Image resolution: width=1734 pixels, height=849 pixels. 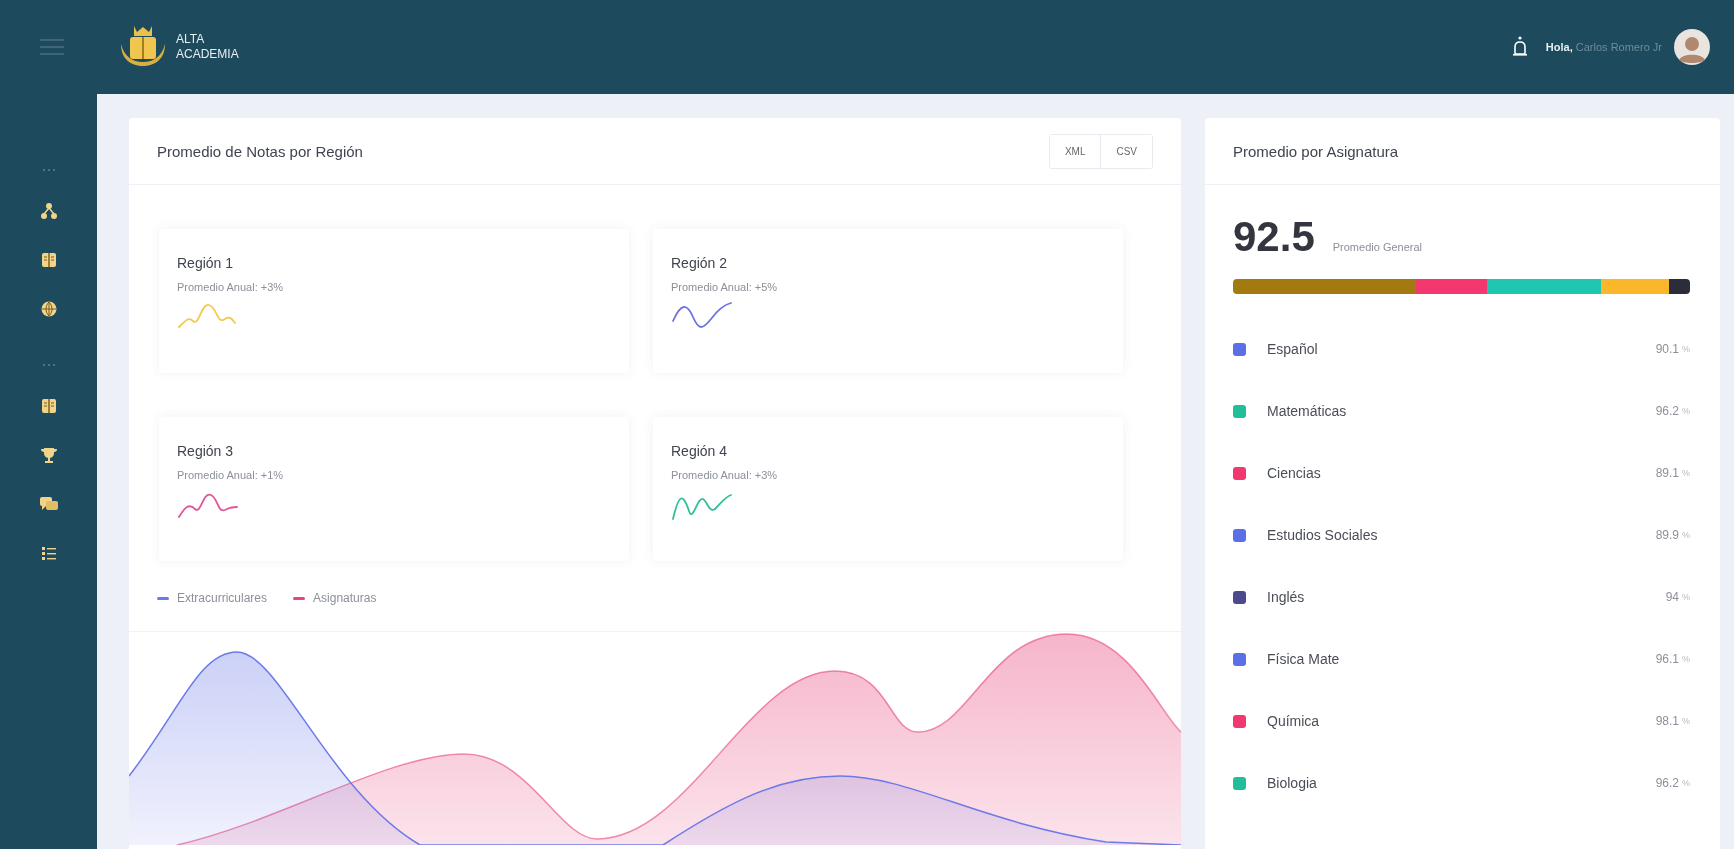 What do you see at coordinates (345, 598) in the screenshot?
I see `legend-label: Asignaturas` at bounding box center [345, 598].